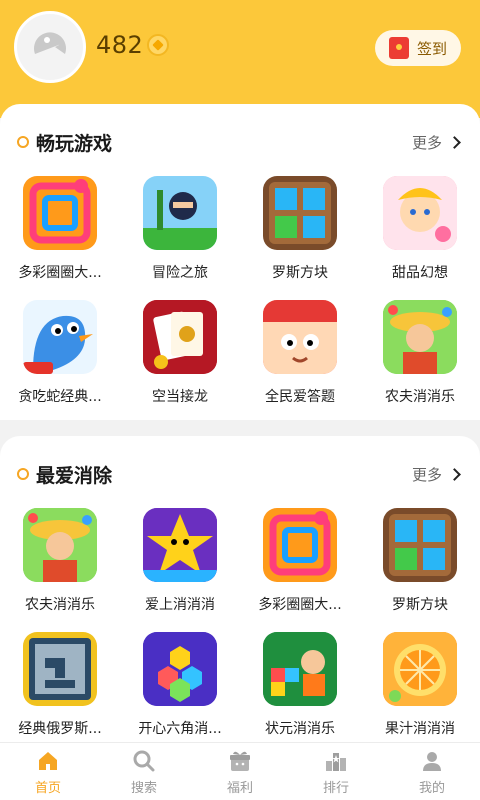 Image resolution: width=480 pixels, height=800 pixels. I want to click on game-item: 果汁消消消, so click(420, 690).